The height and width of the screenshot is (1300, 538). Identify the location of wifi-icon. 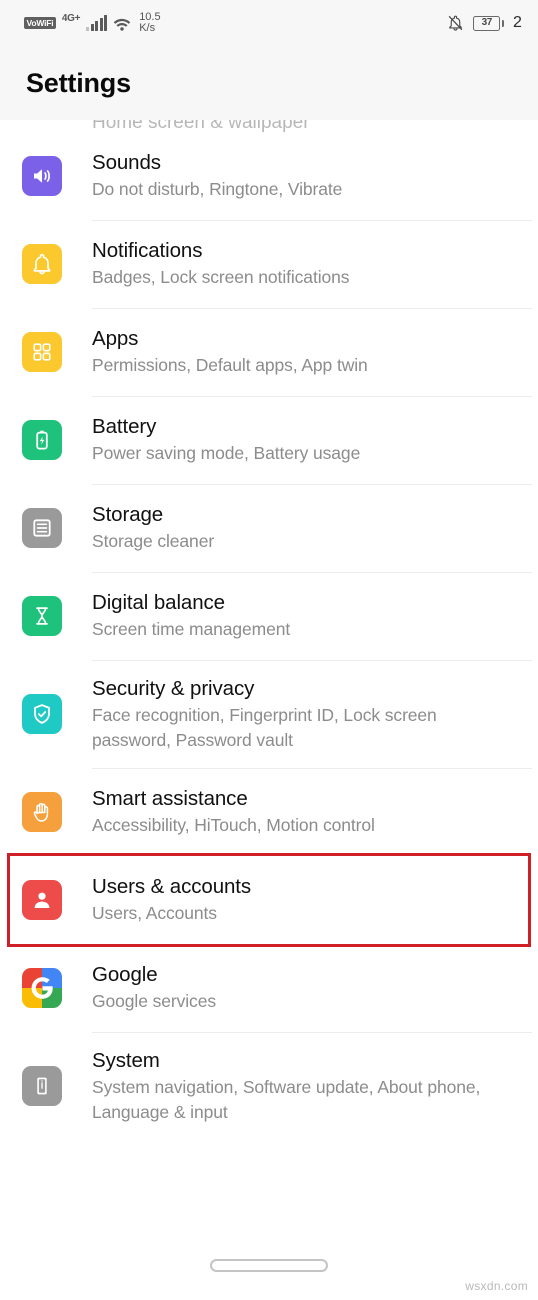
(122, 24).